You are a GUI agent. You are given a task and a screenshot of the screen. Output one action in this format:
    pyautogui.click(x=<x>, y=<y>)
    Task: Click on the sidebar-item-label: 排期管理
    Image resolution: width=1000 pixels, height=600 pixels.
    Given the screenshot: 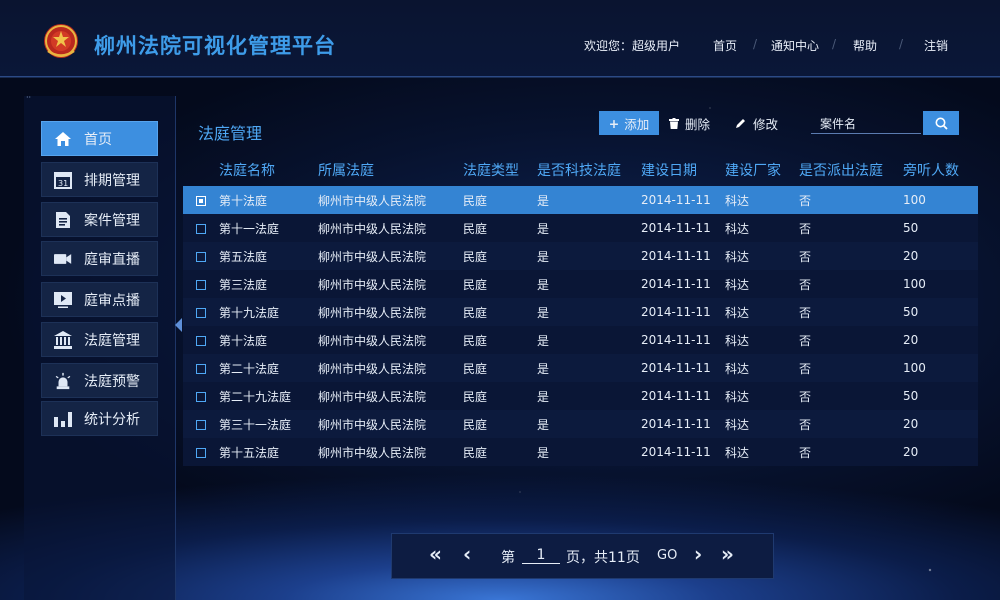 What is the action you would take?
    pyautogui.click(x=112, y=180)
    